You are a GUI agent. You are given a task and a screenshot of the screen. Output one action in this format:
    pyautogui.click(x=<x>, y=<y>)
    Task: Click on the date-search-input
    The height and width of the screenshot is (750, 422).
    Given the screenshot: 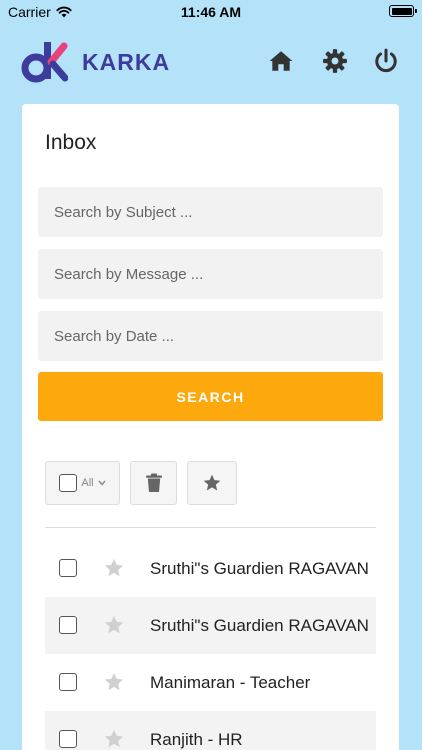 What is the action you would take?
    pyautogui.click(x=210, y=336)
    